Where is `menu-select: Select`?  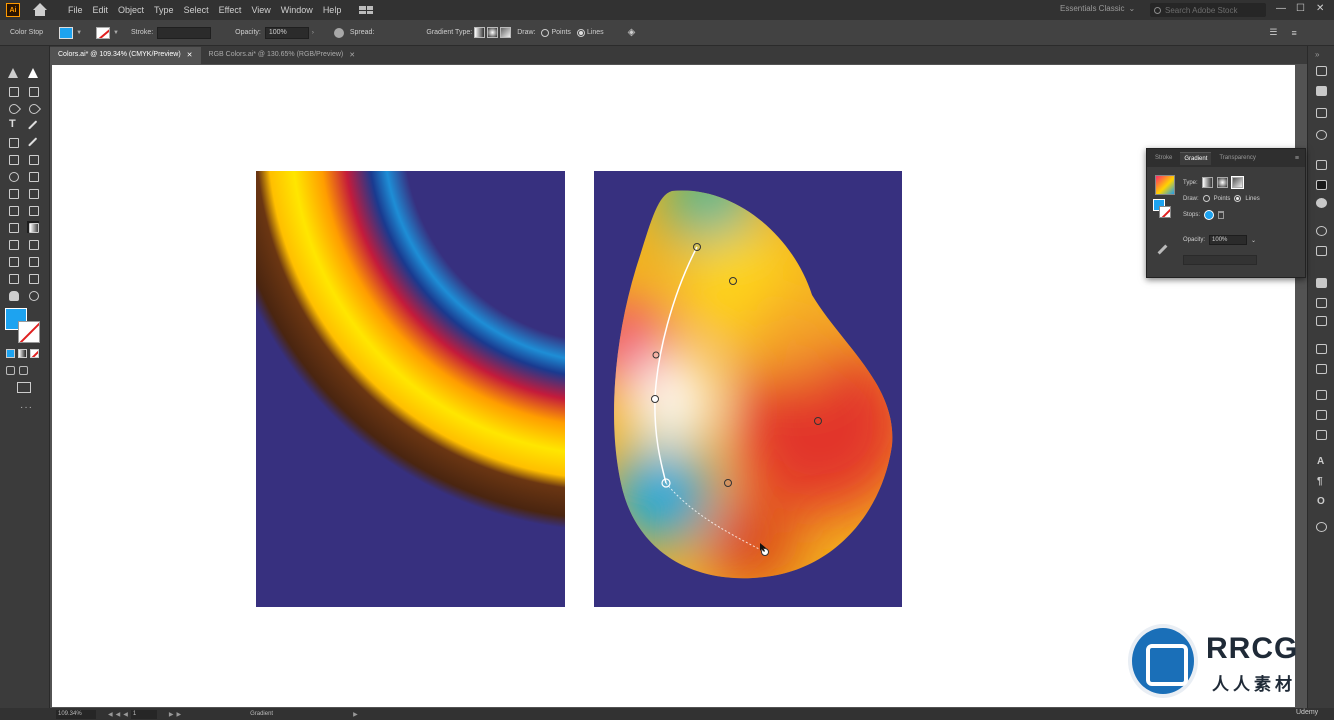 menu-select: Select is located at coordinates (196, 10).